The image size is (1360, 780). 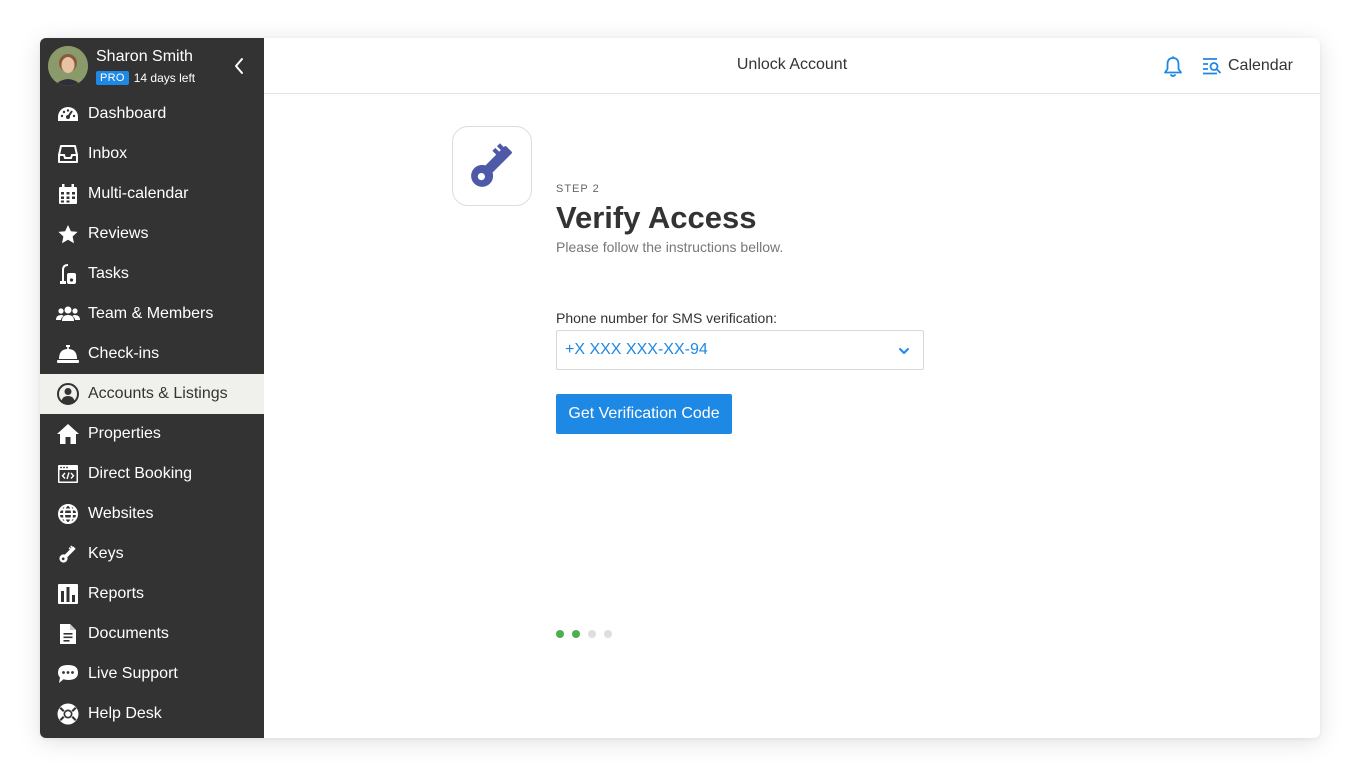 I want to click on bar-chart-icon, so click(x=68, y=594).